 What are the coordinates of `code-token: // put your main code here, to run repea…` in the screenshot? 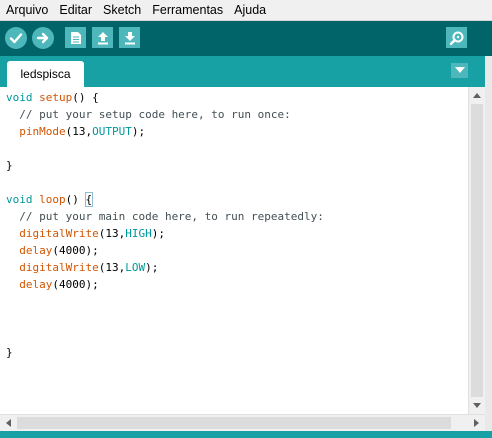 It's located at (165, 216).